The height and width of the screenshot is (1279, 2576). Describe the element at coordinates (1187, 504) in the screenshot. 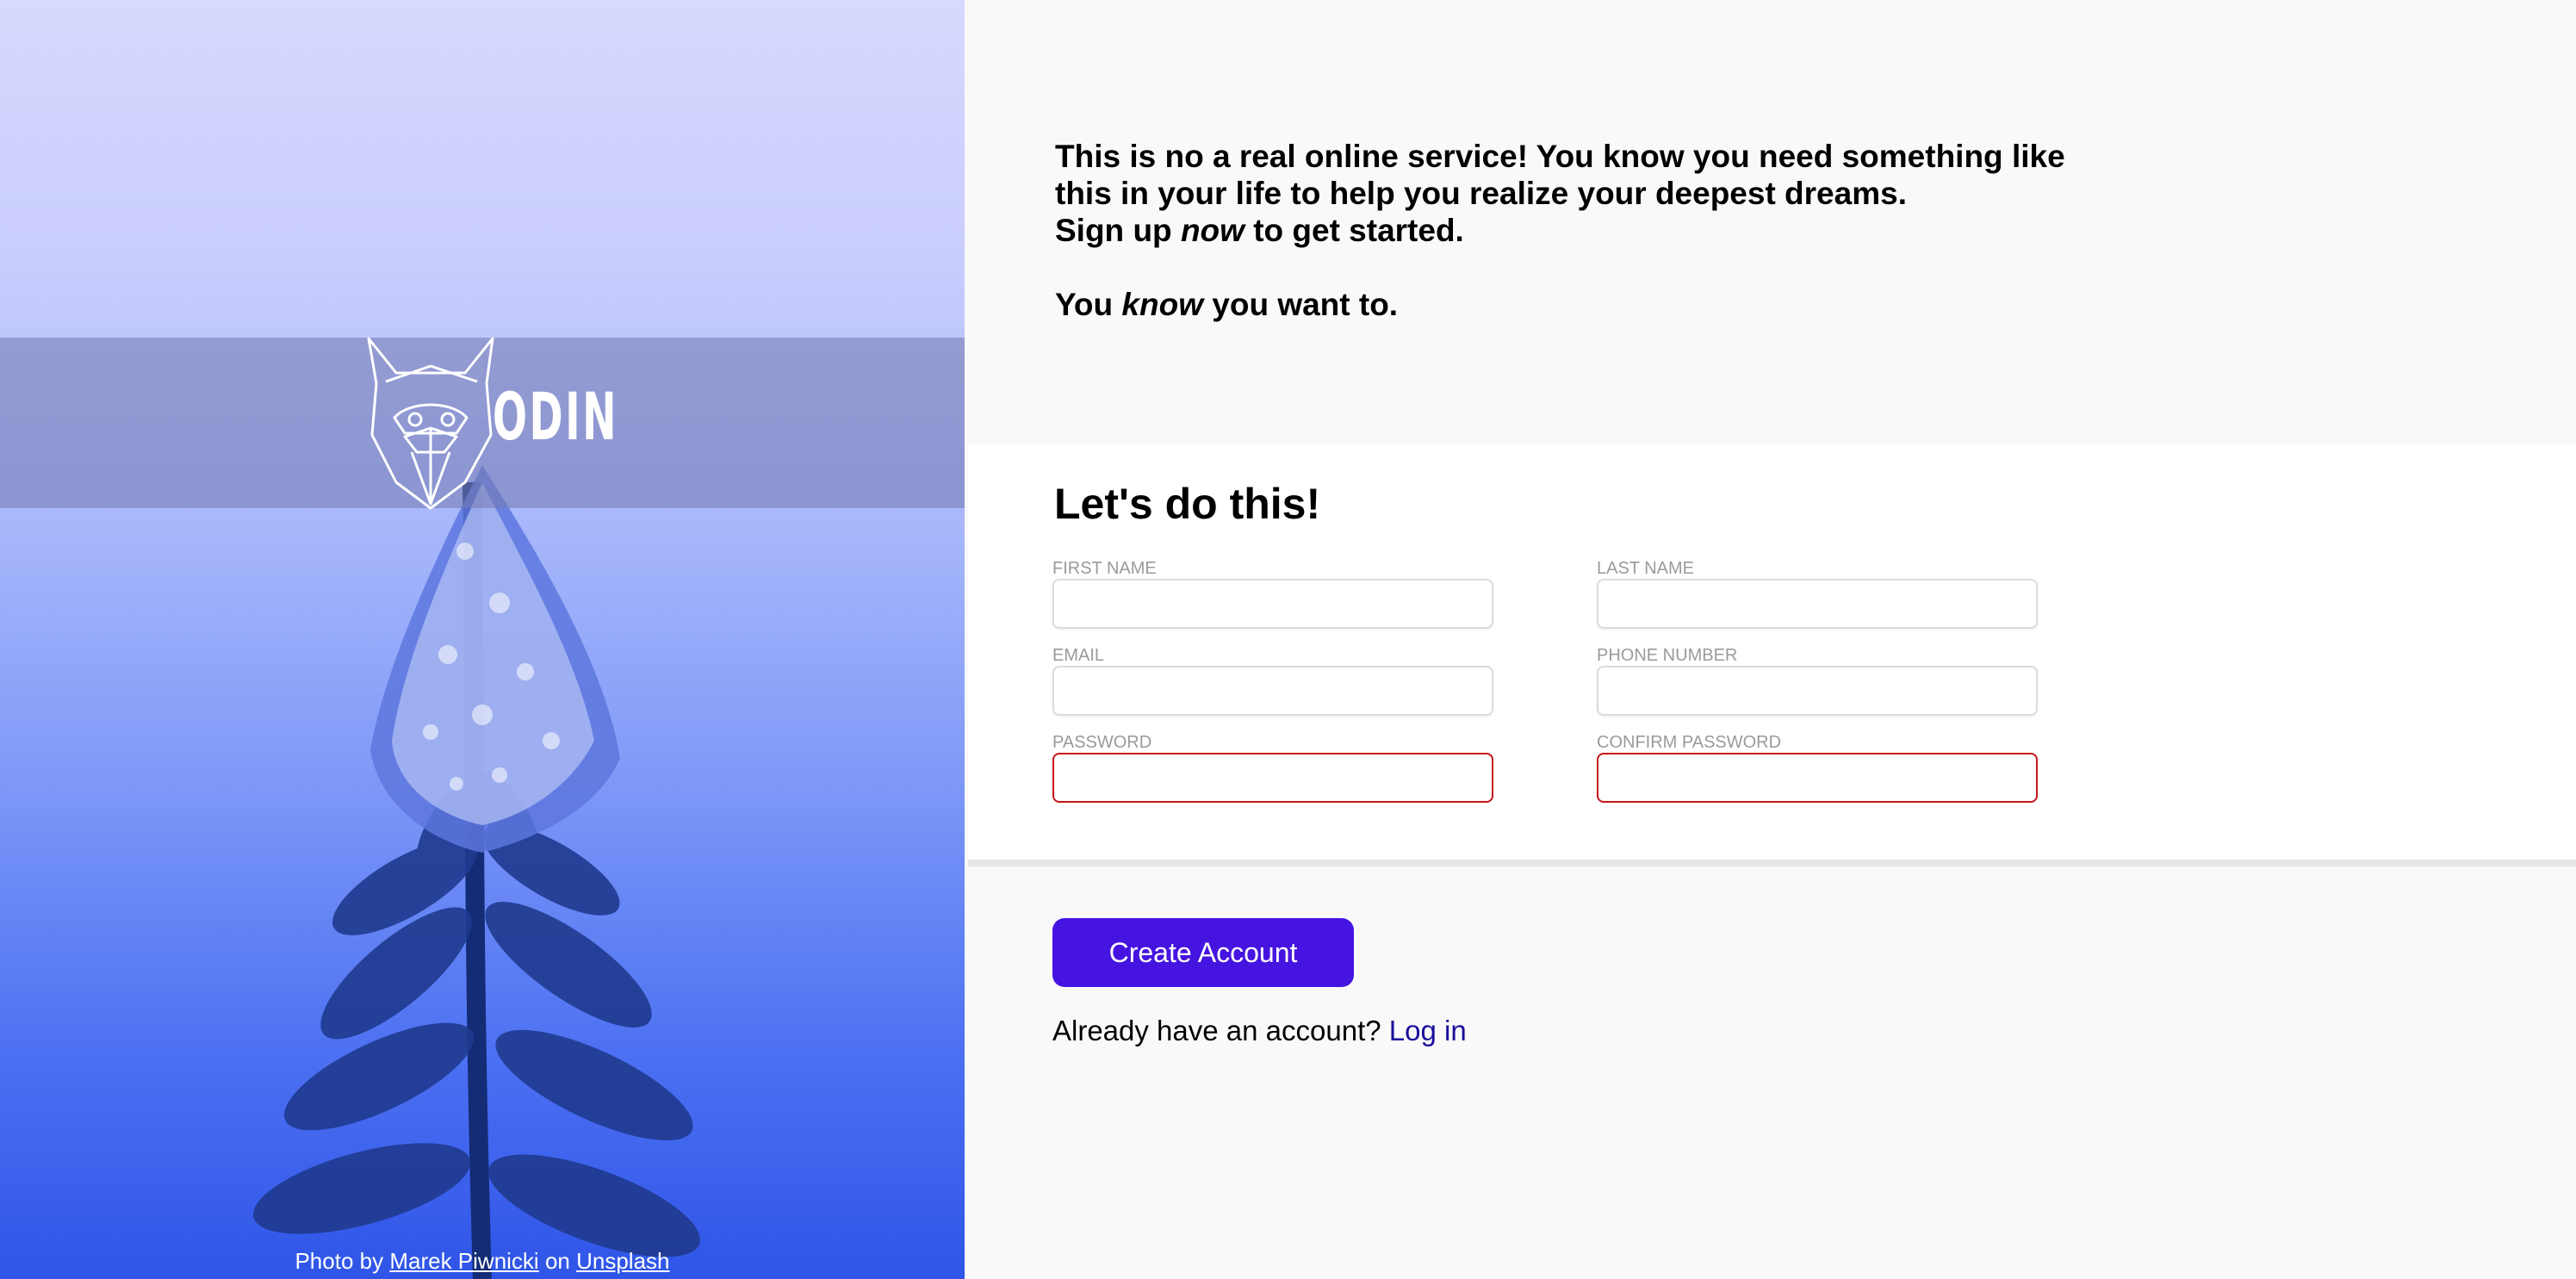

I see `form-title: Let's do this!` at that location.